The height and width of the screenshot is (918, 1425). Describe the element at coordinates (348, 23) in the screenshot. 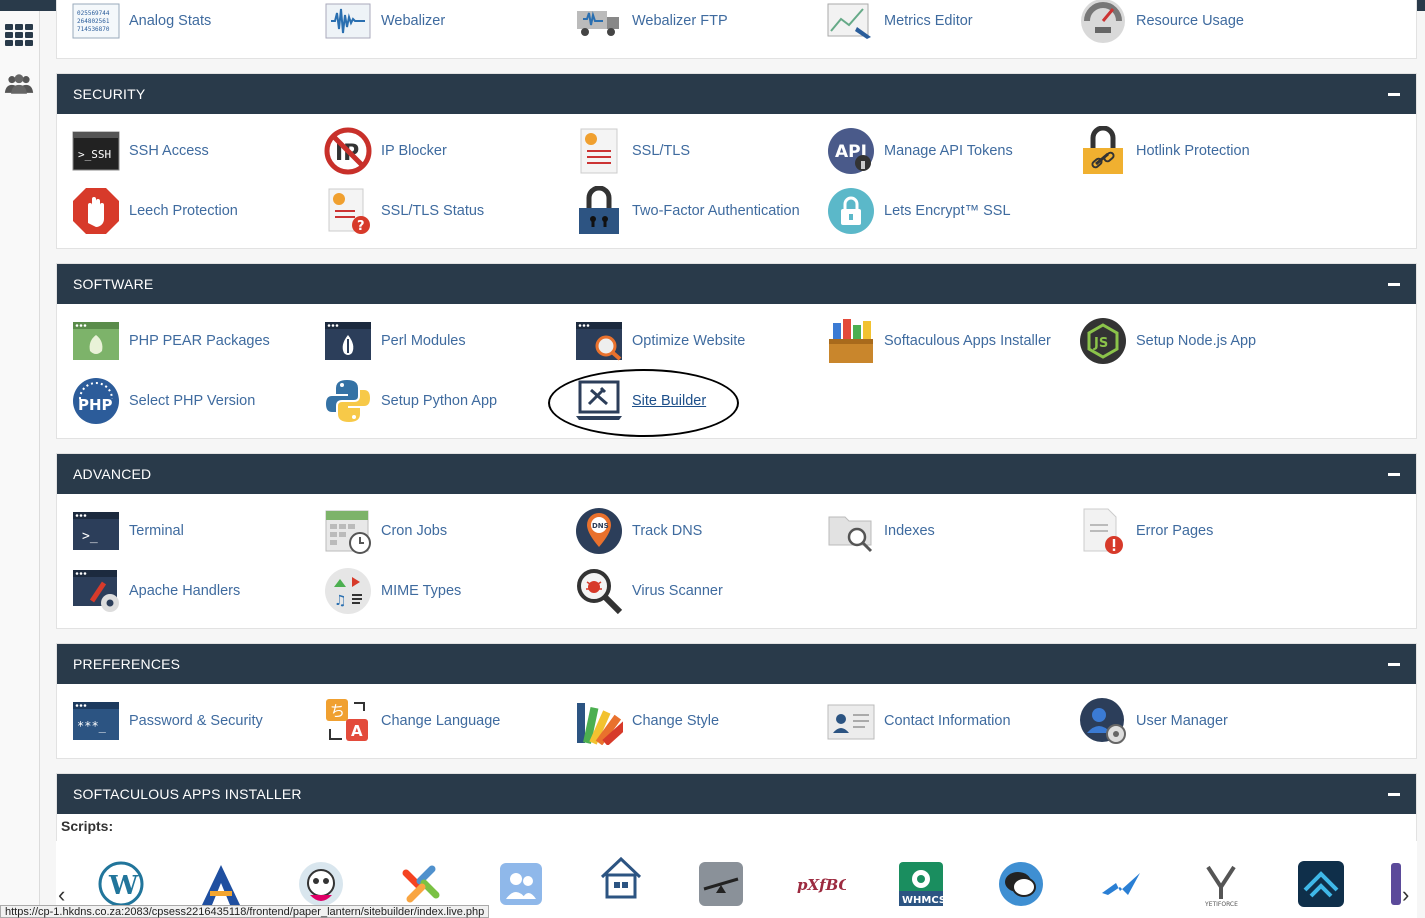

I see `webalizer-icon` at that location.